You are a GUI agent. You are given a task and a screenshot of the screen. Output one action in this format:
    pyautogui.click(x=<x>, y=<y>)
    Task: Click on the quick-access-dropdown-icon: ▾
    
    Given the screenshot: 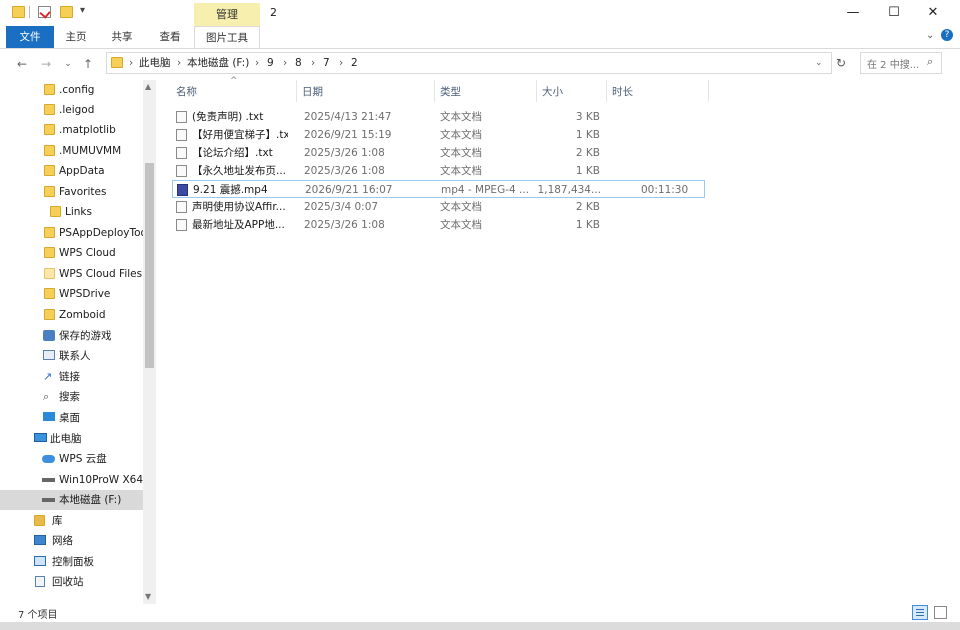 What is the action you would take?
    pyautogui.click(x=82, y=10)
    